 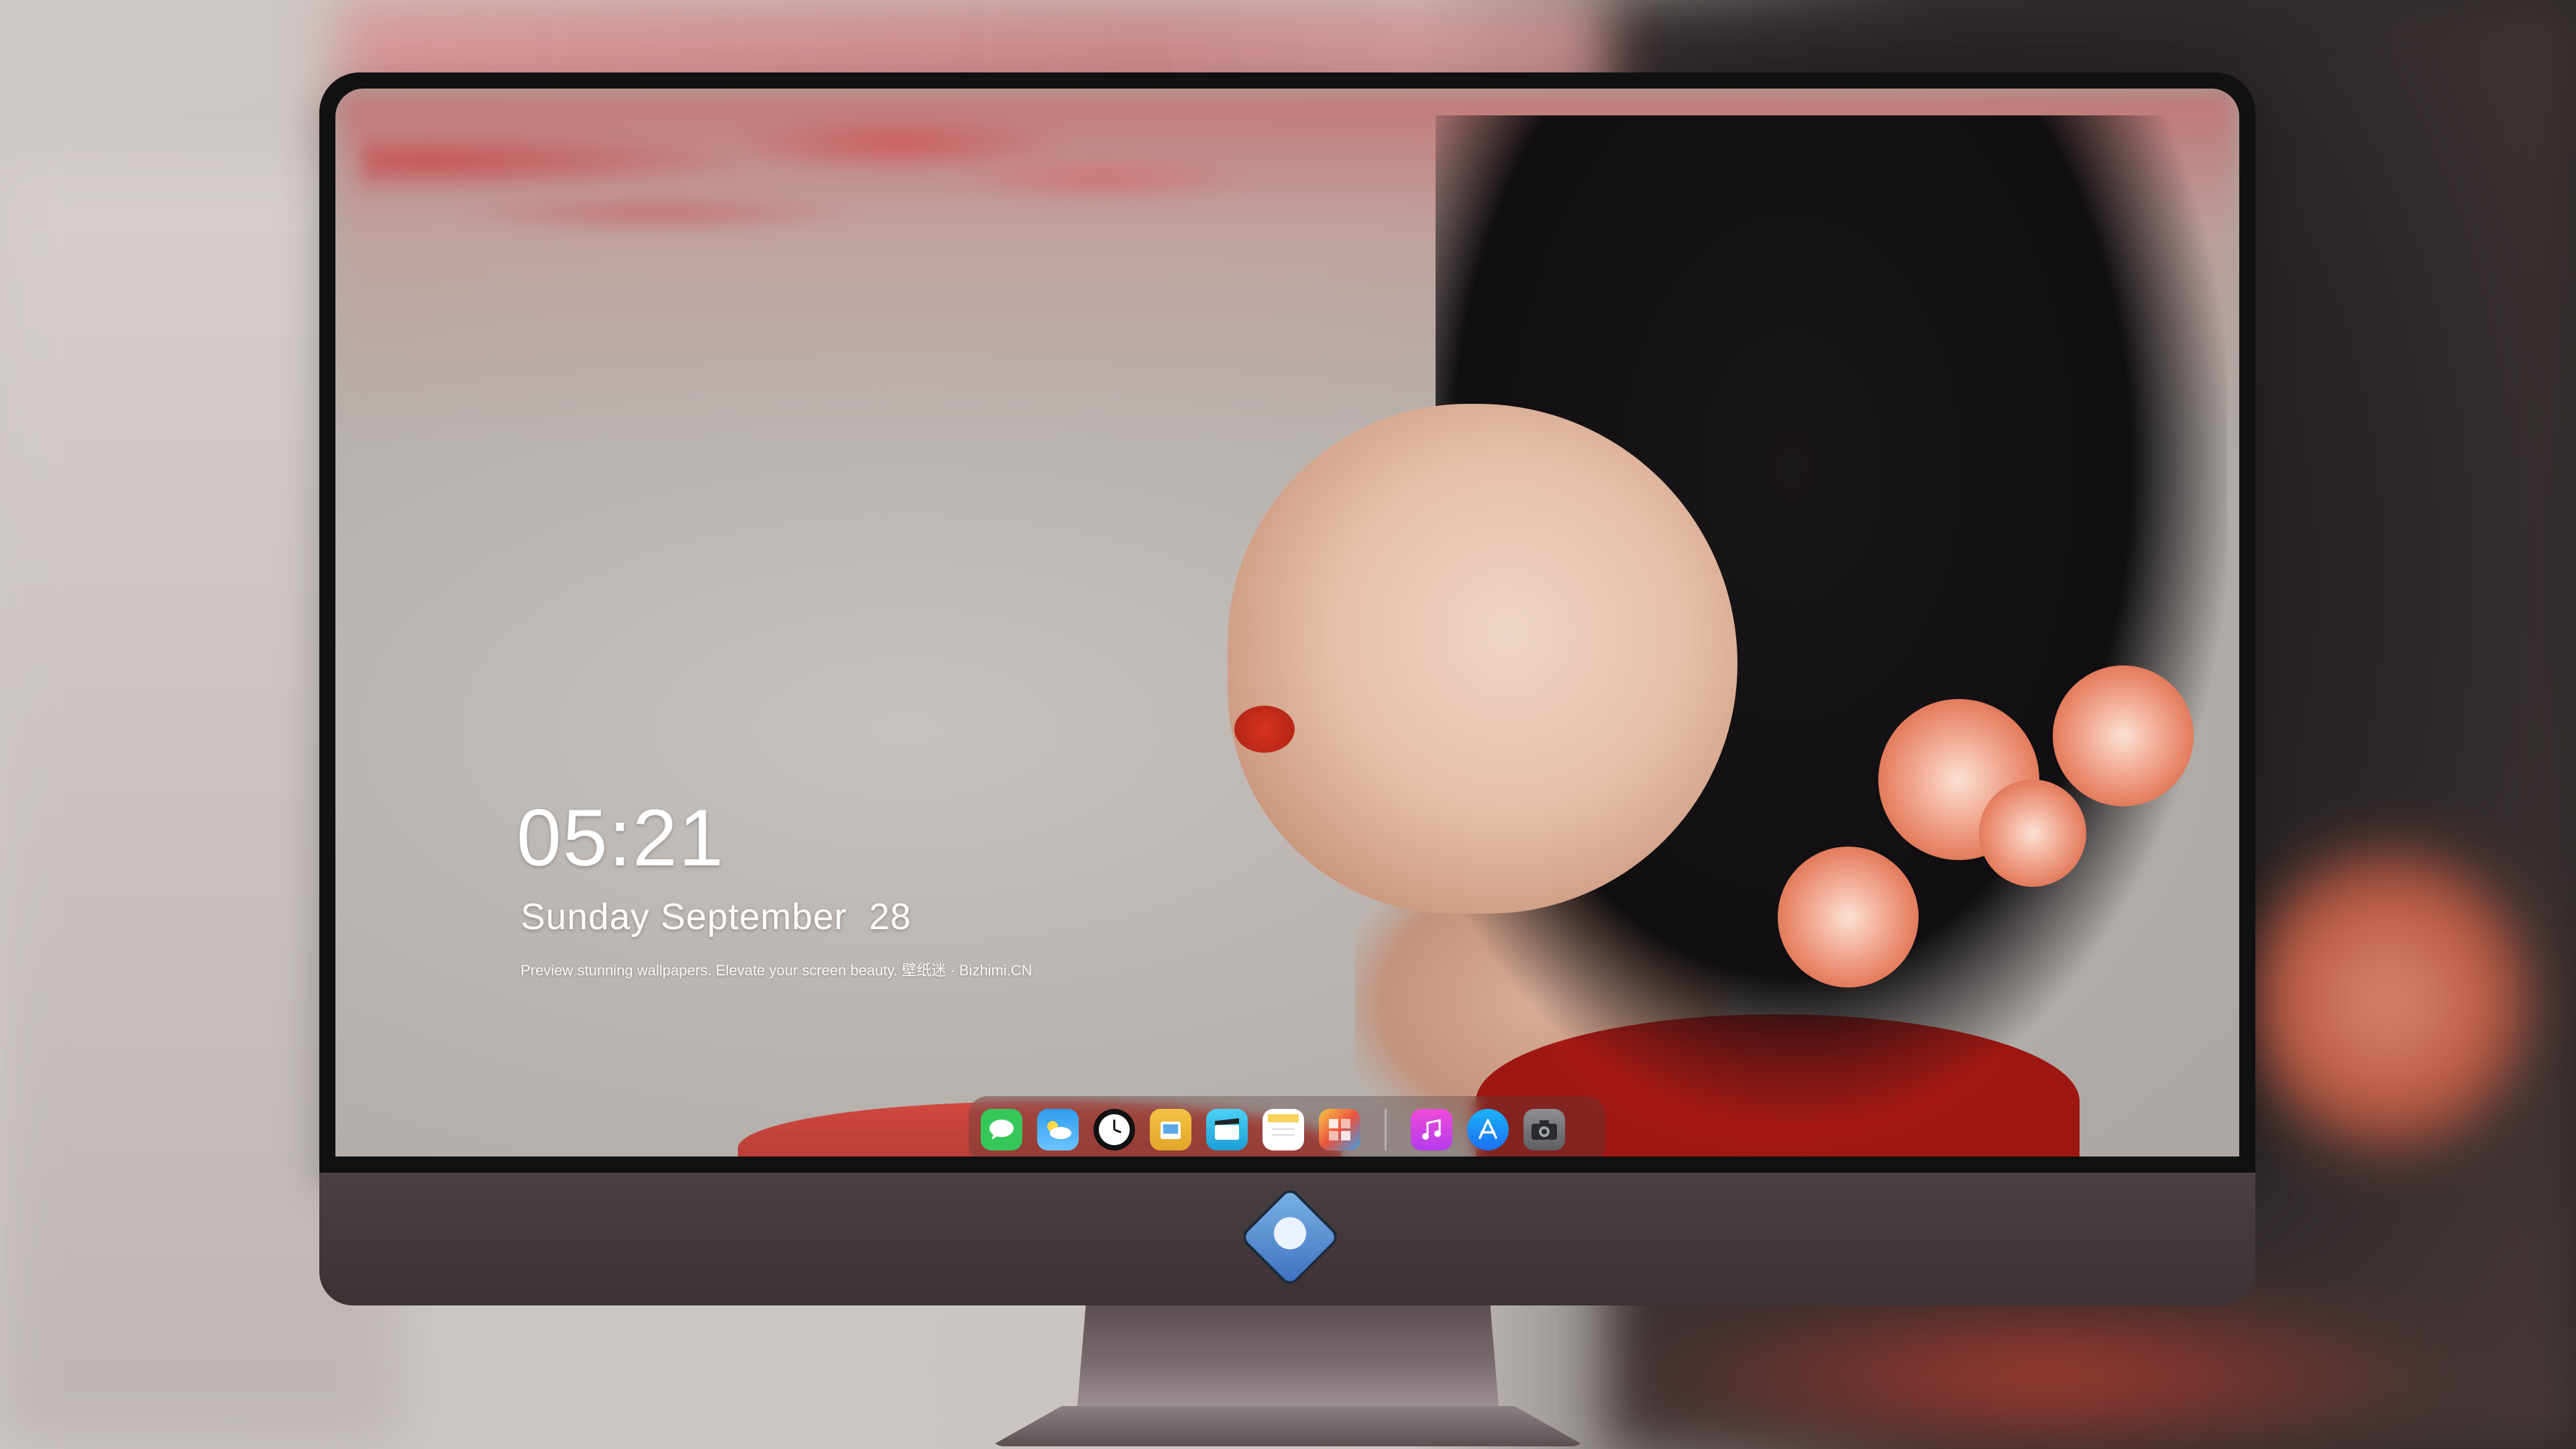 I want to click on dock, so click(x=1287, y=1126).